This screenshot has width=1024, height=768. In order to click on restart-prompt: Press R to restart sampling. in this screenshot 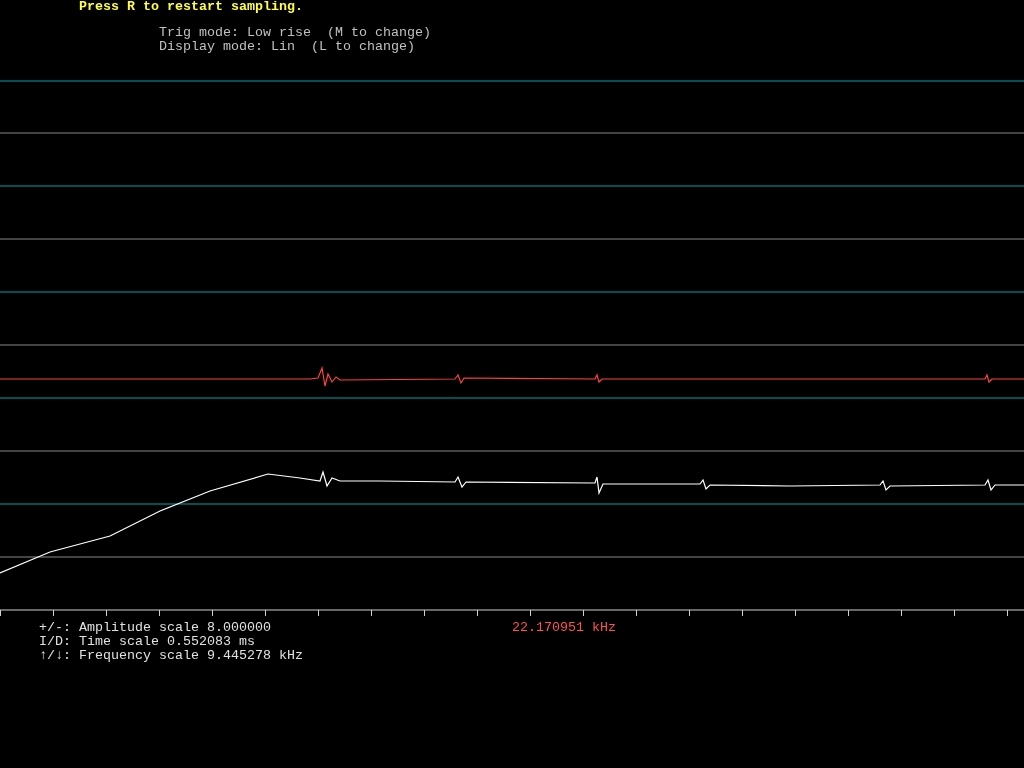, I will do `click(191, 6)`.